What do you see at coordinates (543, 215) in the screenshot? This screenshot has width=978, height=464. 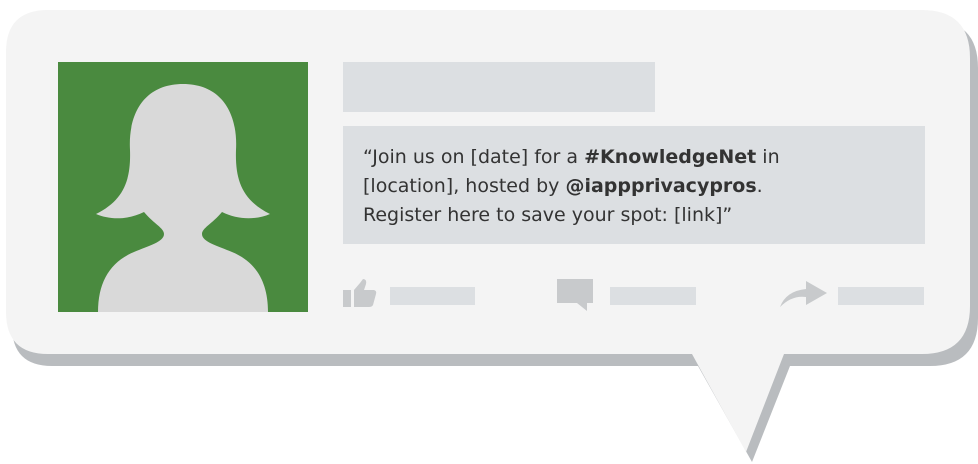 I see `post-text-line-3: Register here to save your spot: [link]` at bounding box center [543, 215].